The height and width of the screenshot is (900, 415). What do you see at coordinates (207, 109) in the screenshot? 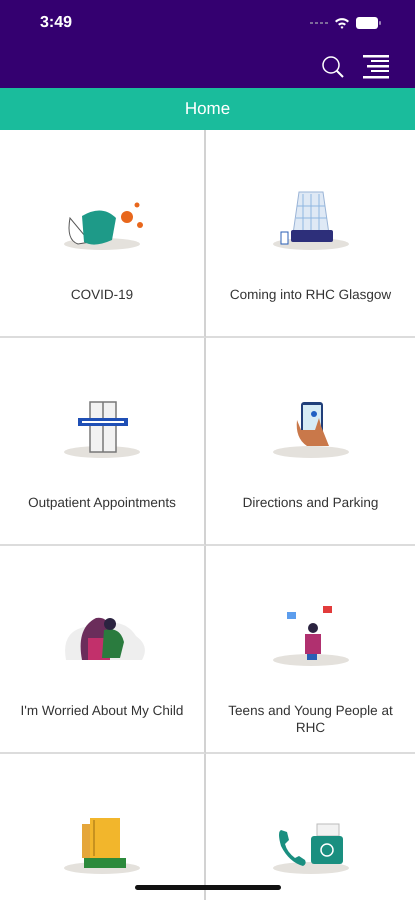
I see `page-title: Home` at bounding box center [207, 109].